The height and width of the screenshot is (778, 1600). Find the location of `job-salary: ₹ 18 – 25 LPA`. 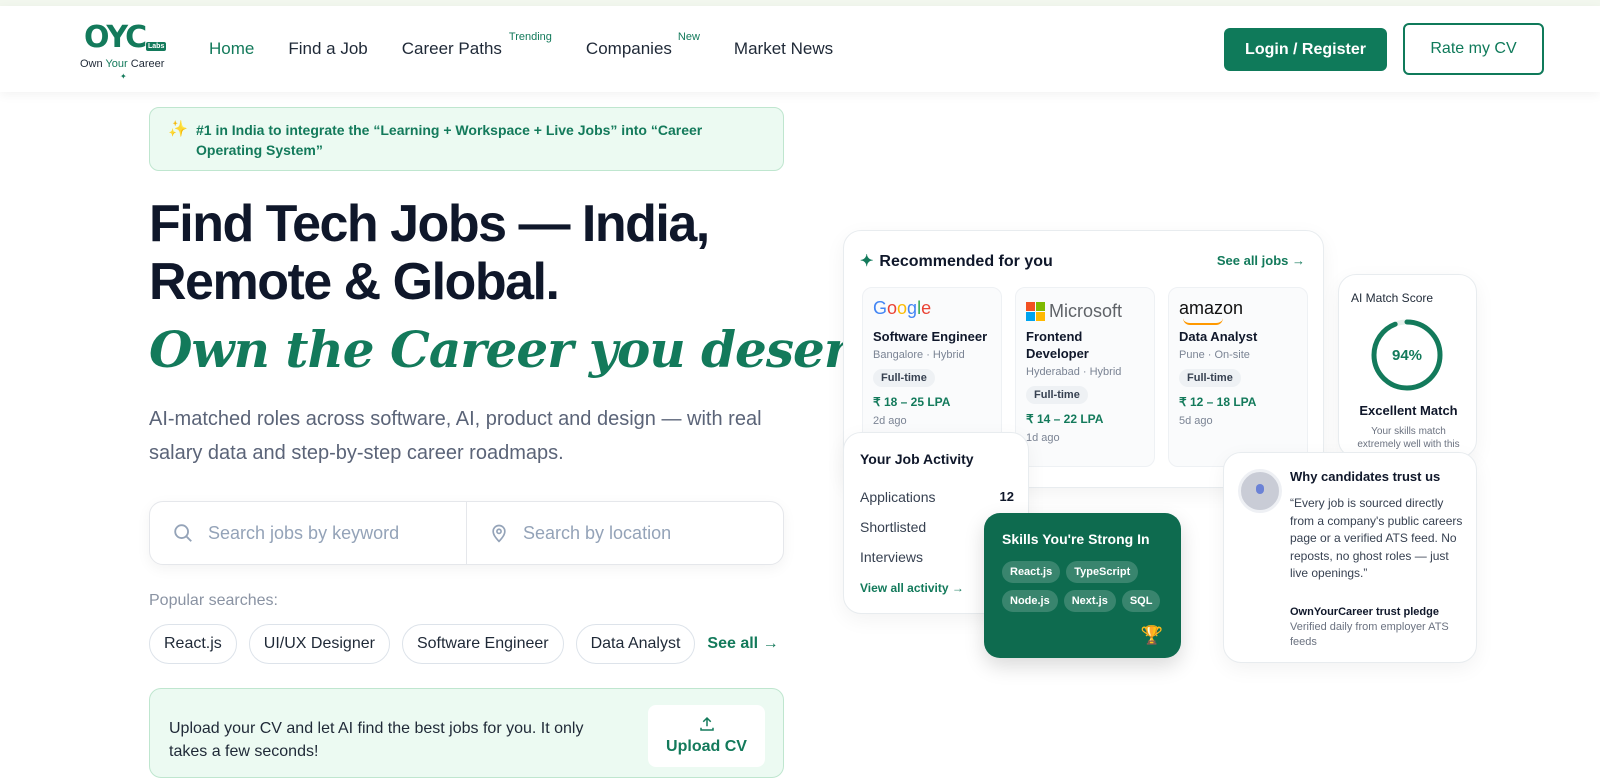

job-salary: ₹ 18 – 25 LPA is located at coordinates (912, 402).